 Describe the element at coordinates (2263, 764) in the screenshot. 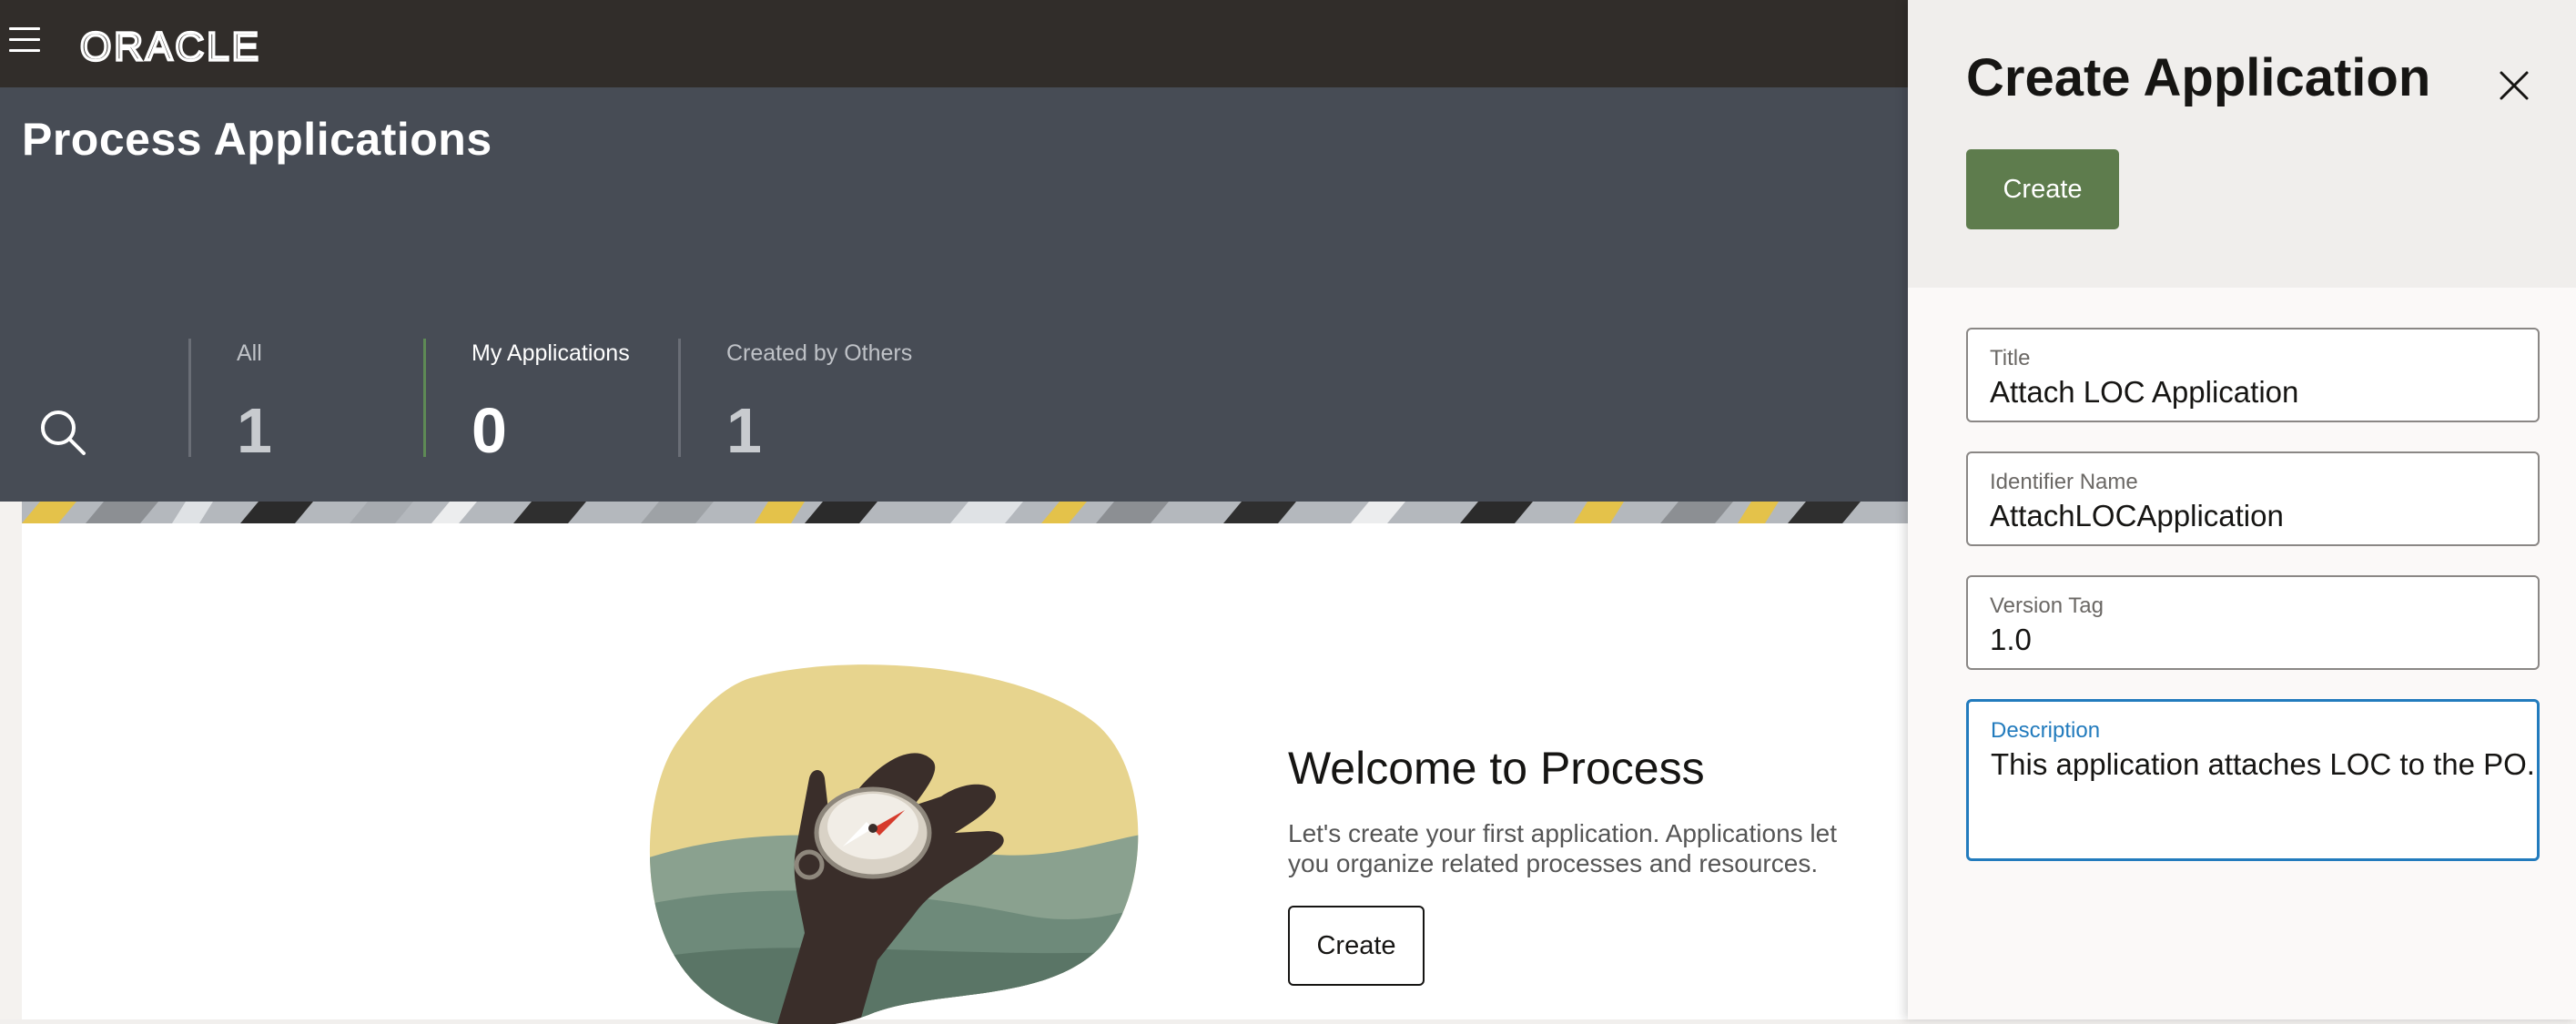

I see `description-field-value: This application attaches LOC to the PO.` at that location.